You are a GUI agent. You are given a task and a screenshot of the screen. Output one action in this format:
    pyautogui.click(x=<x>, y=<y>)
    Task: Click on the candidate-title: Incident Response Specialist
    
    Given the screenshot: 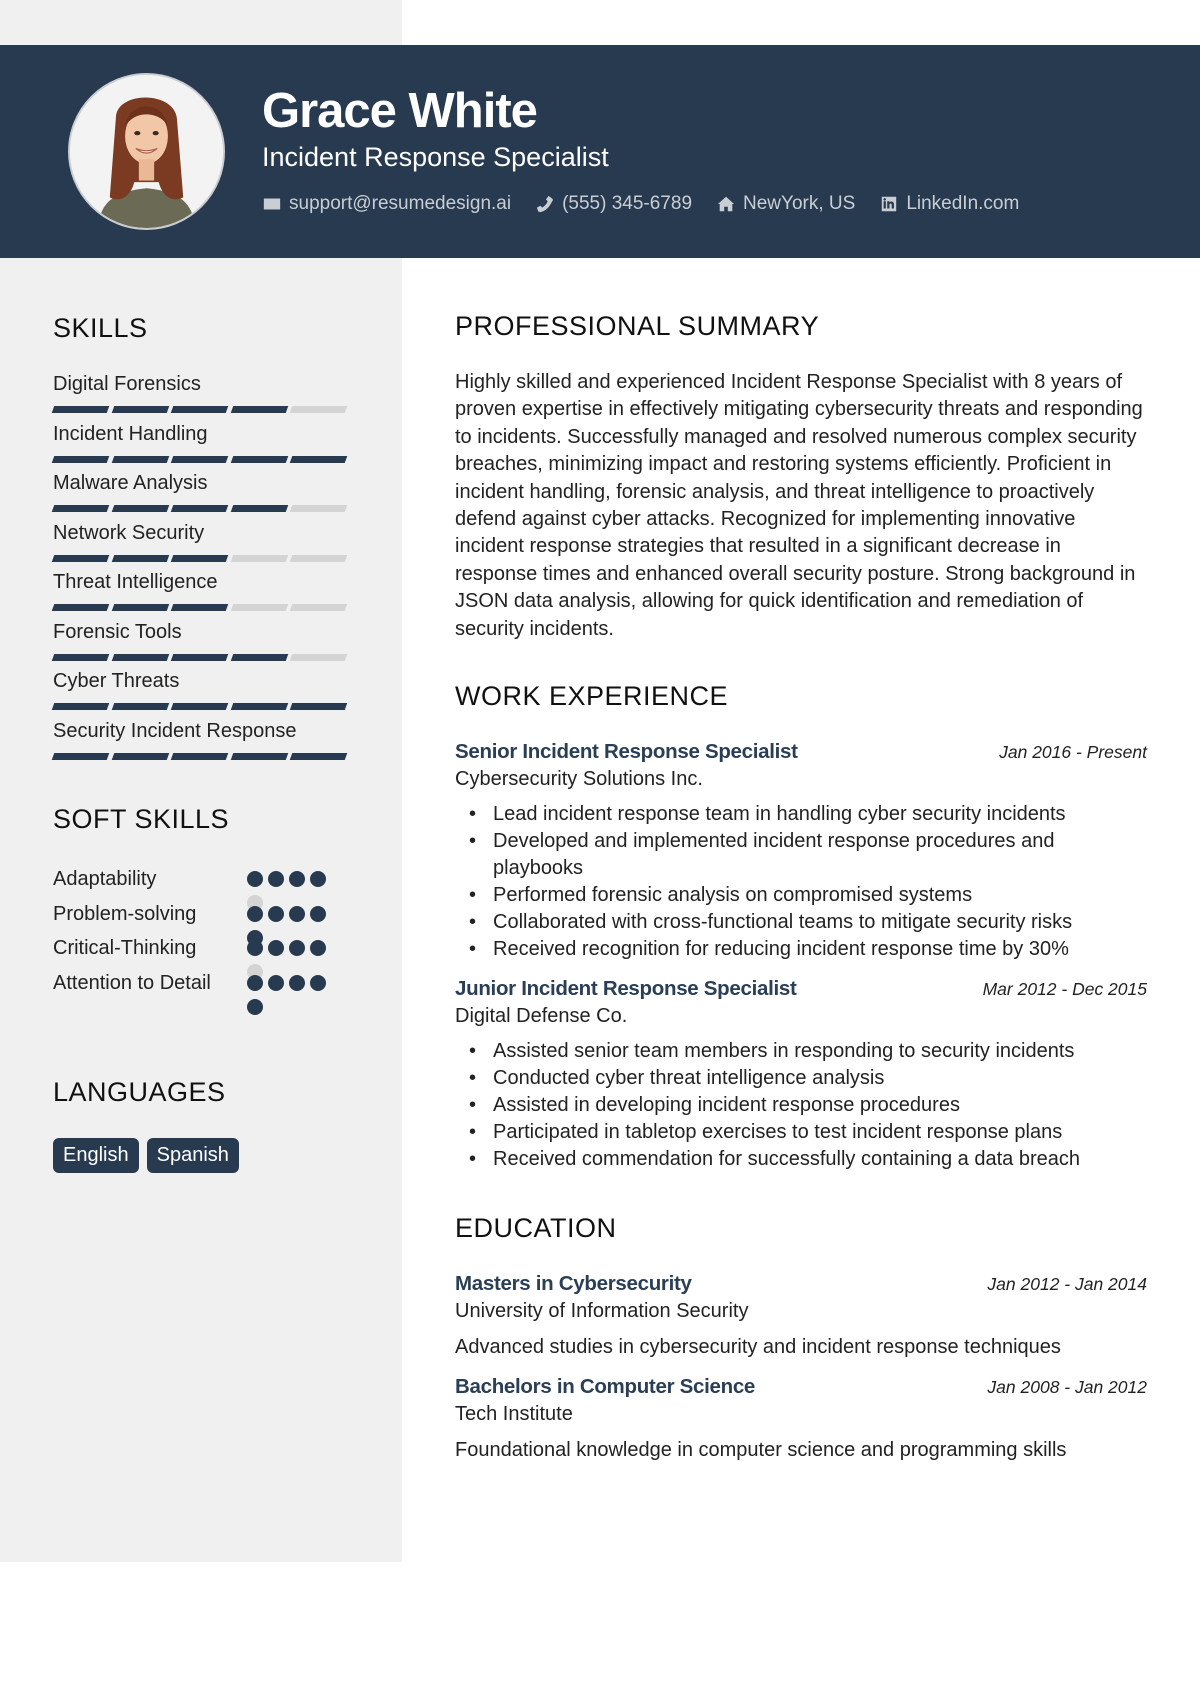 What is the action you would take?
    pyautogui.click(x=435, y=157)
    